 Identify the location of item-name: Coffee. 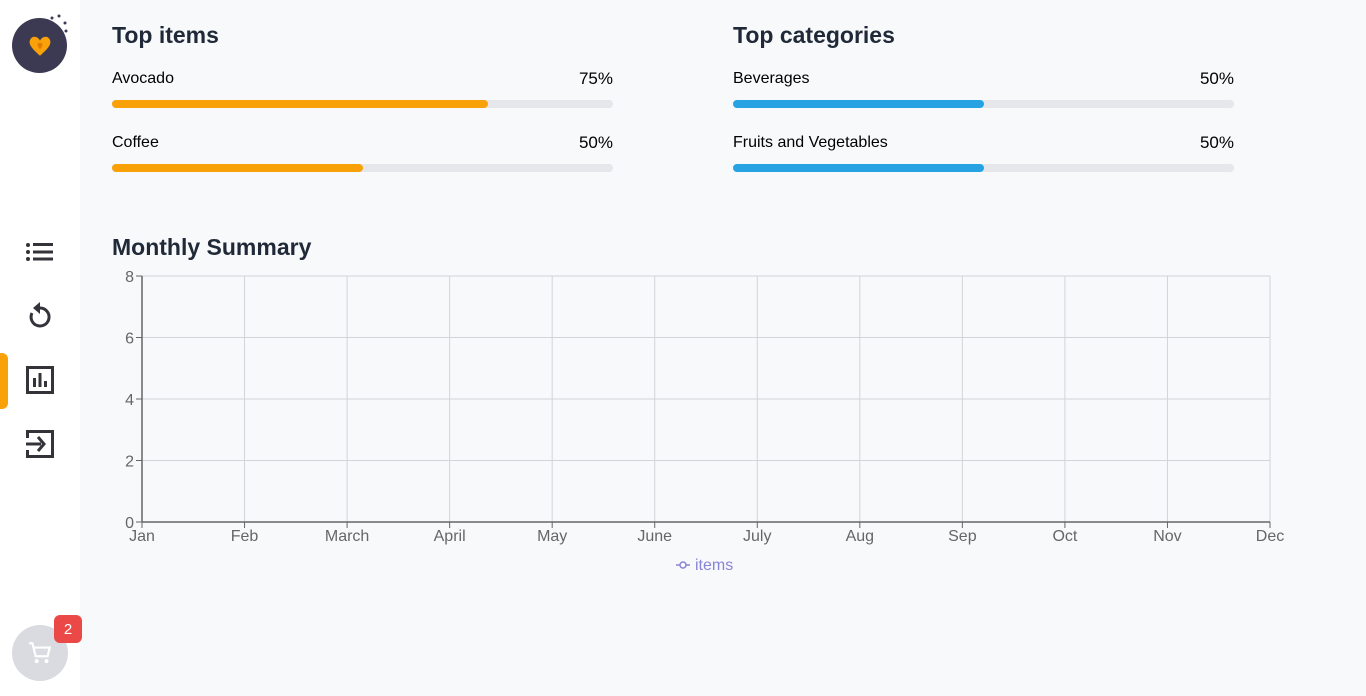
(135, 142).